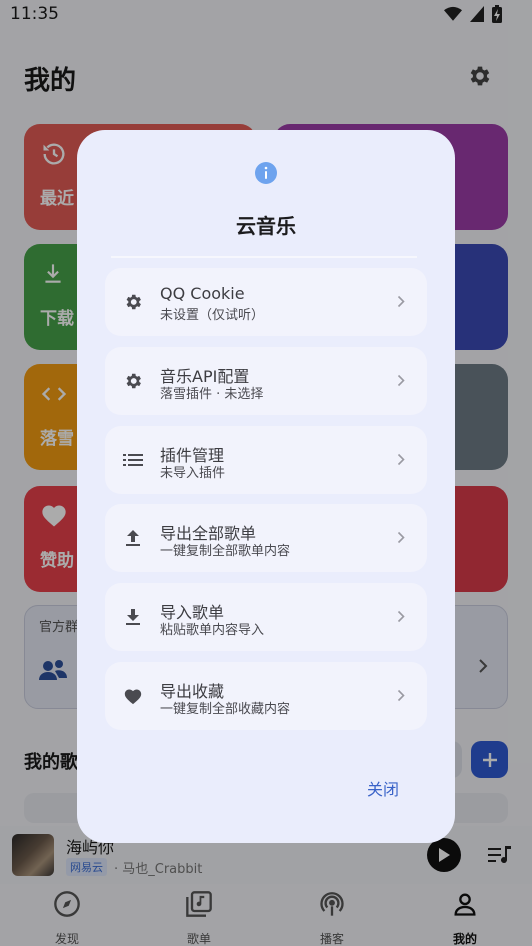 The image size is (532, 946). Describe the element at coordinates (225, 709) in the screenshot. I see `option-subtitle: 一键复制全部收藏内容` at that location.